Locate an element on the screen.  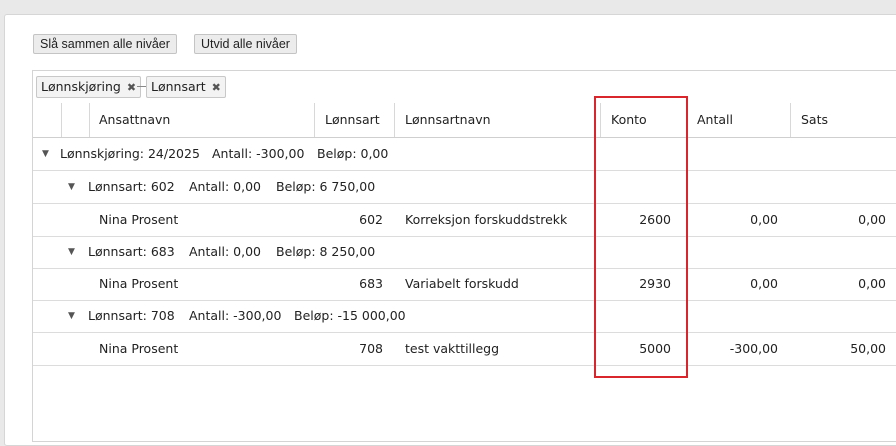
group-chip-label: Lønnskjøring is located at coordinates (81, 86).